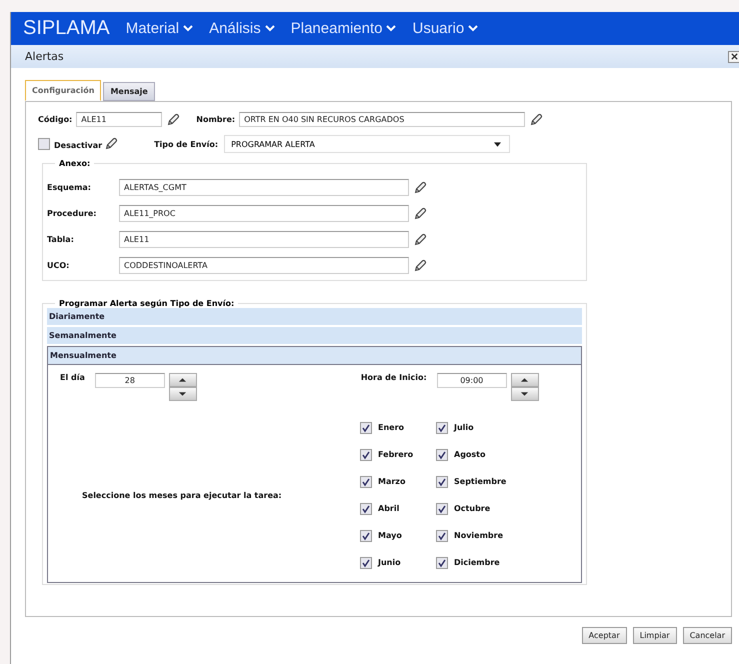 This screenshot has width=739, height=664. What do you see at coordinates (391, 427) in the screenshot?
I see `checkbox-label: Enero` at bounding box center [391, 427].